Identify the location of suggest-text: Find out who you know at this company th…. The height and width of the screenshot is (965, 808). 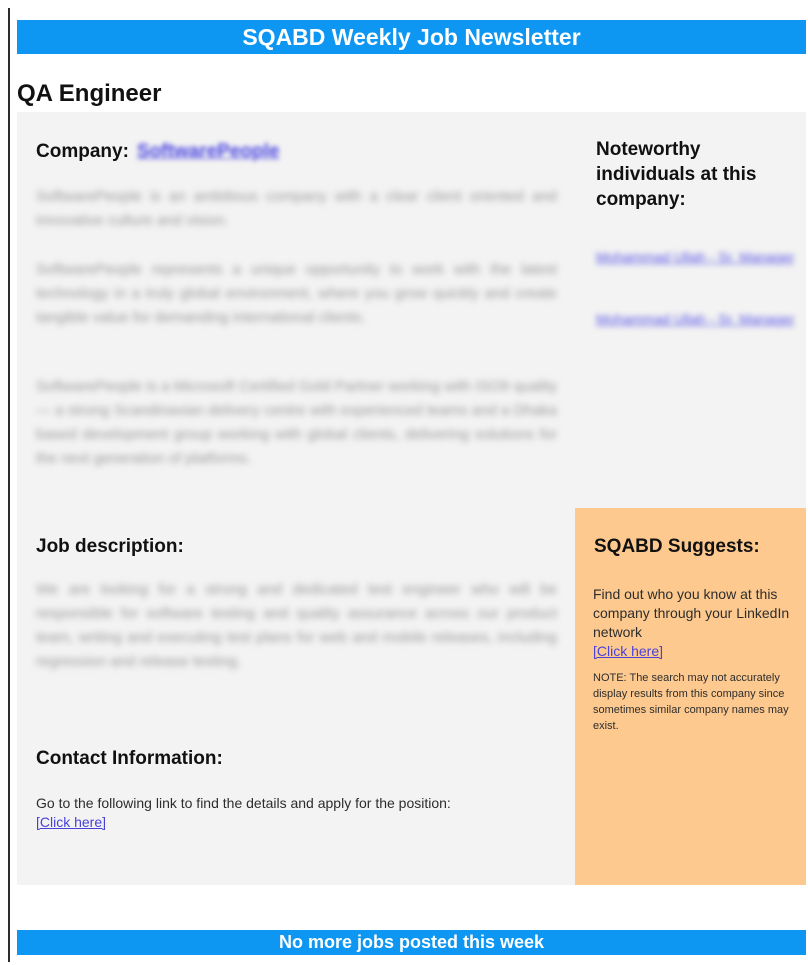
(695, 623).